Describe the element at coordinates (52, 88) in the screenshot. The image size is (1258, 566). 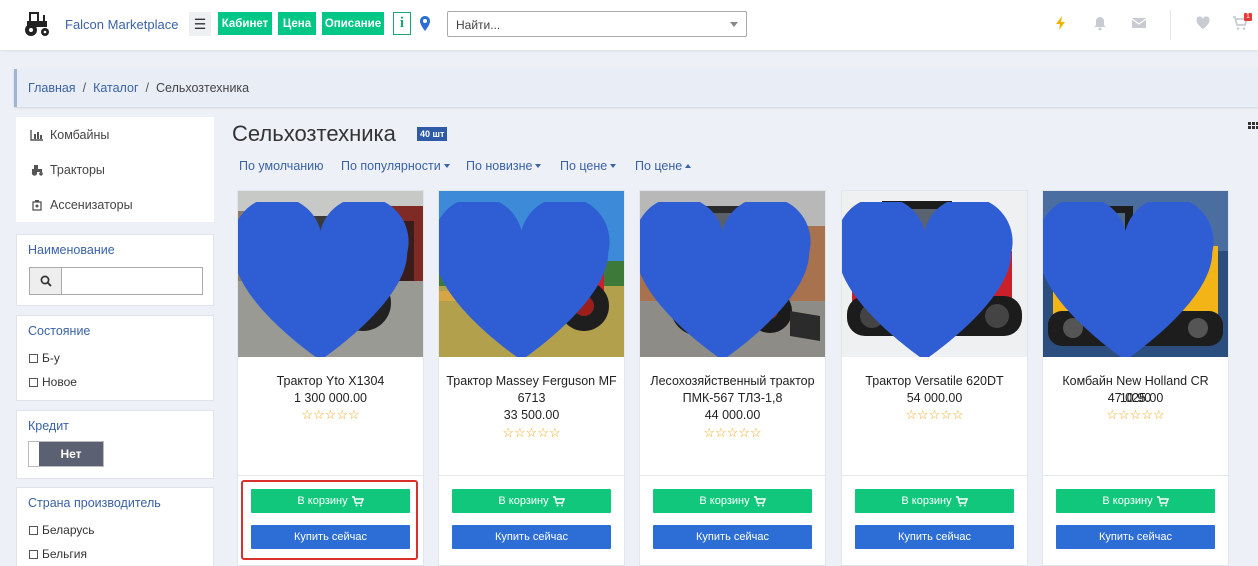
I see `breadcrumb-home-link: Главная` at that location.